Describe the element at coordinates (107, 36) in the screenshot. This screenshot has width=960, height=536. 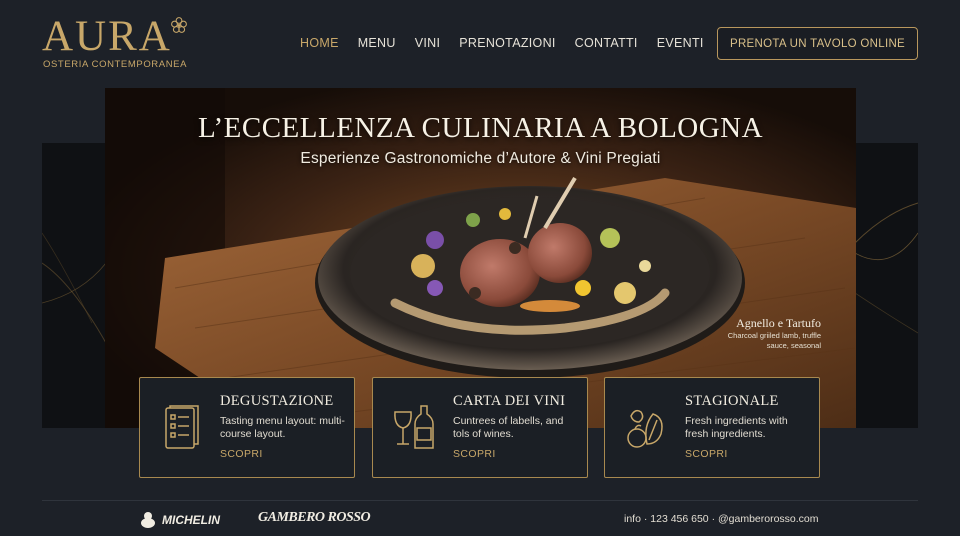
I see `brand-name: AURA` at that location.